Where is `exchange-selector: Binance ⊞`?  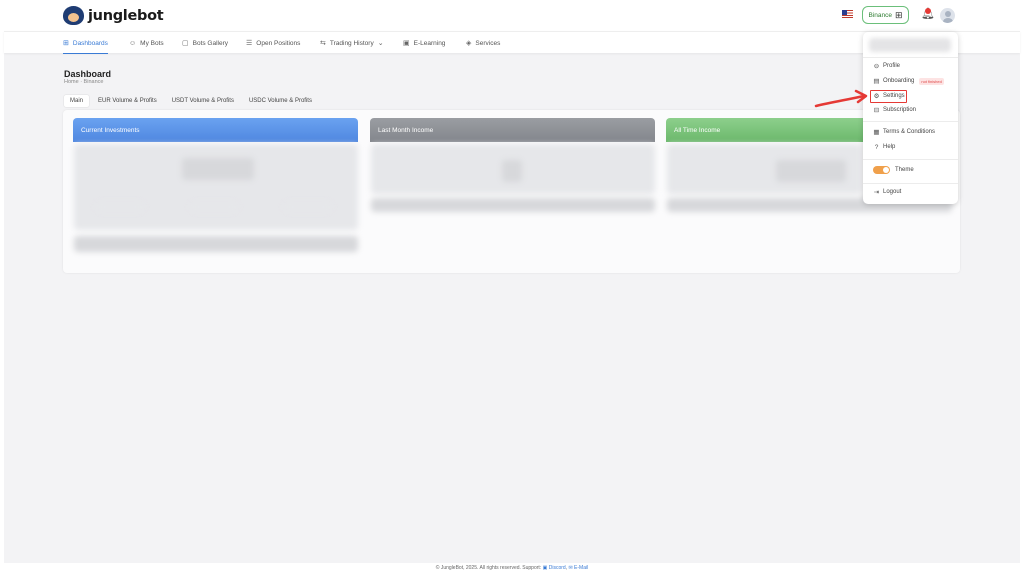
exchange-selector: Binance ⊞ is located at coordinates (885, 15).